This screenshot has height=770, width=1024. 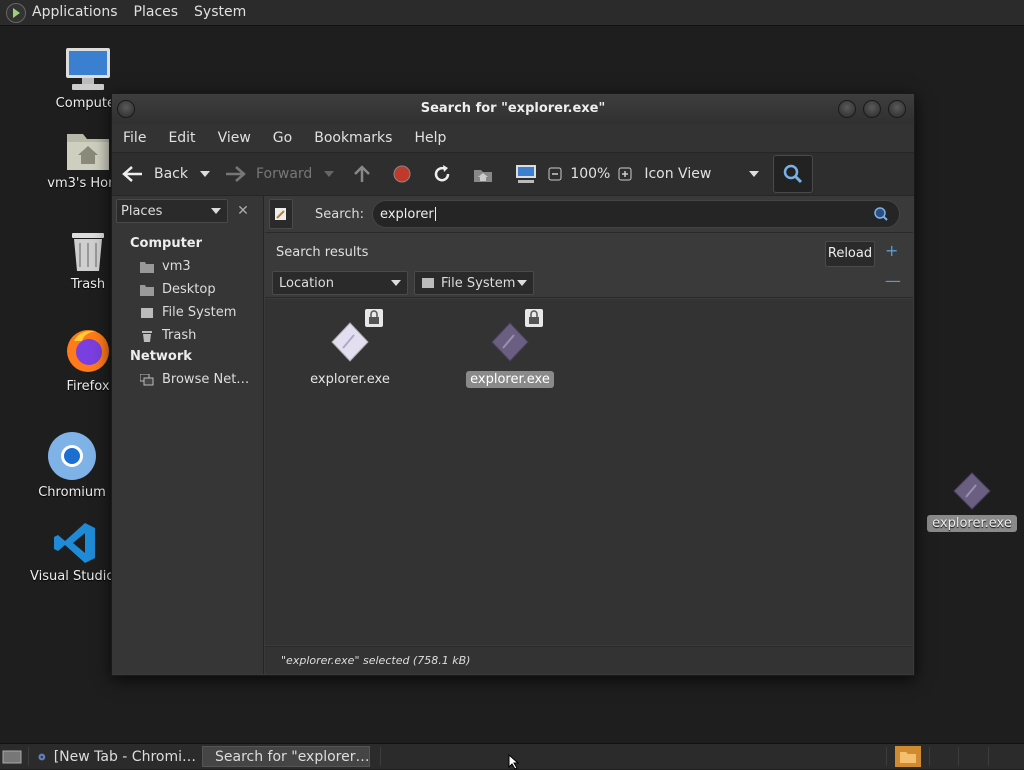 I want to click on stop-icon, so click(x=402, y=174).